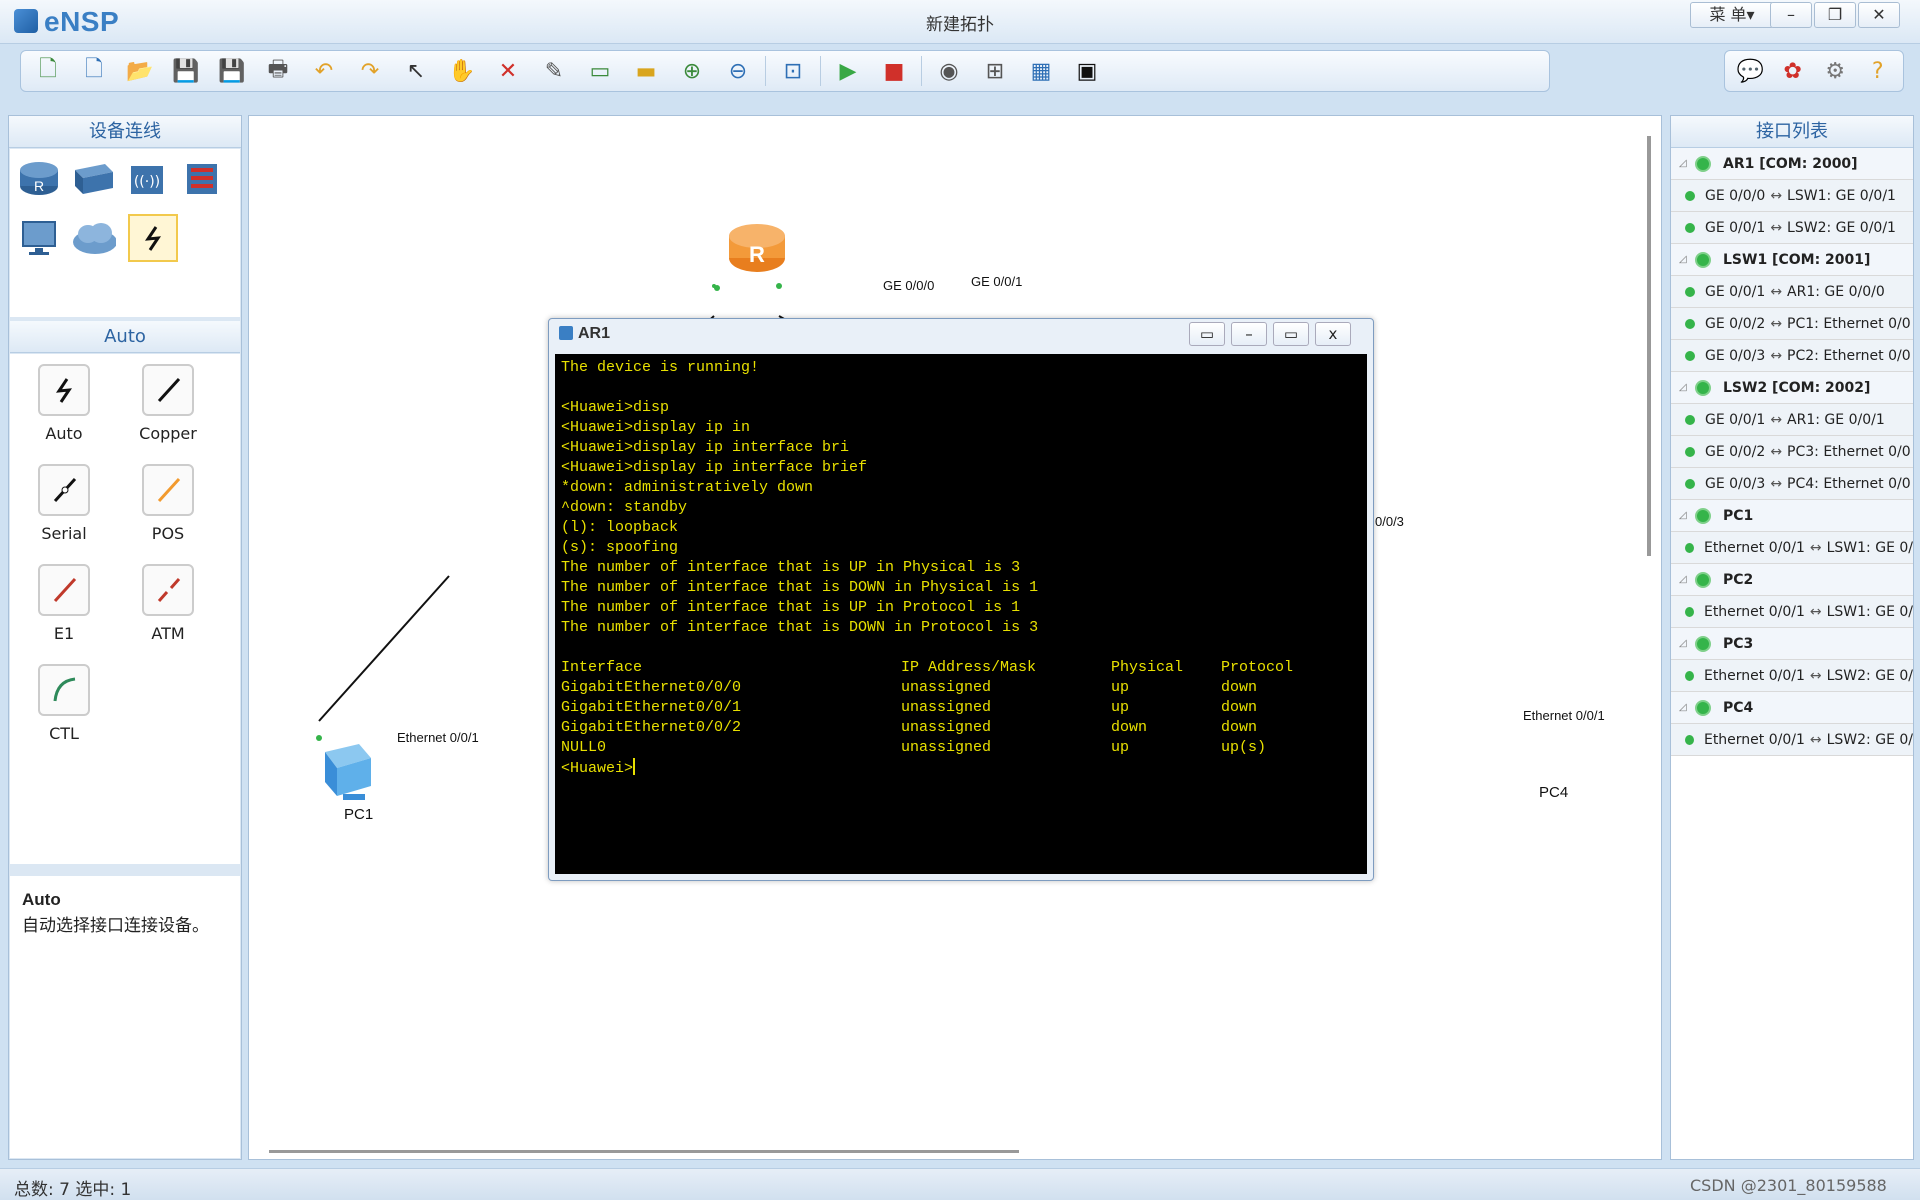 This screenshot has height=1200, width=1920. What do you see at coordinates (1333, 334) in the screenshot?
I see `terminal-close-button: x` at bounding box center [1333, 334].